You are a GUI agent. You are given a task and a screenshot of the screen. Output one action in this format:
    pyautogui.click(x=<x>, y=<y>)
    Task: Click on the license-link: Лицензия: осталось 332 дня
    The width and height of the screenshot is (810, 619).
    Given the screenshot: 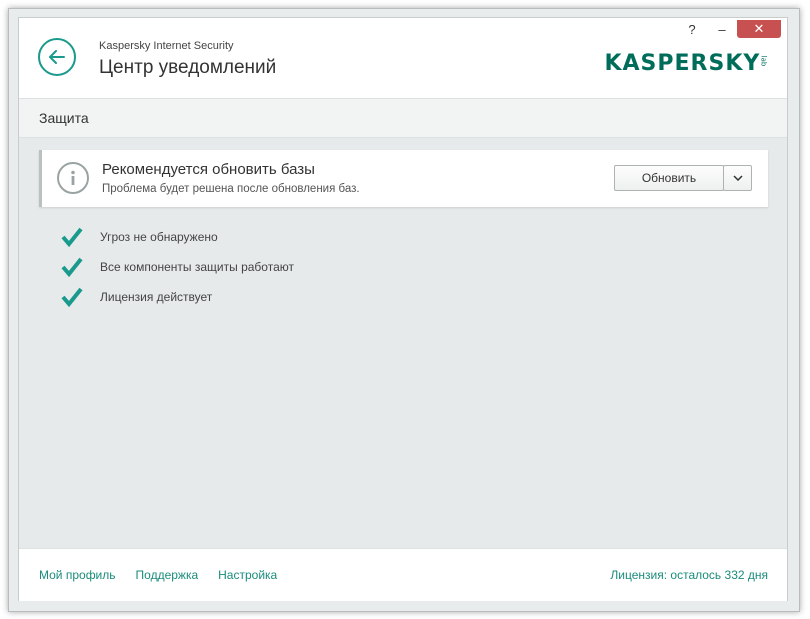 What is the action you would take?
    pyautogui.click(x=689, y=575)
    